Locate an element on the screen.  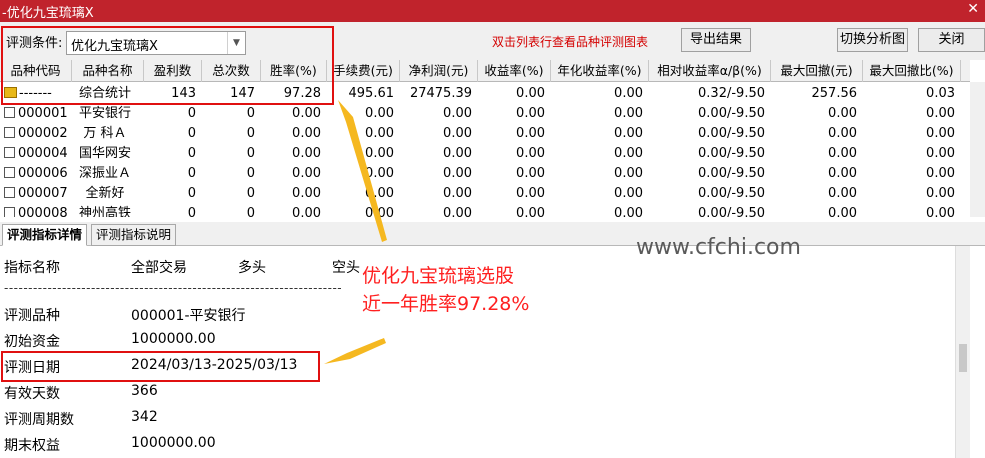
annotation-winrate: 近一年胜率97.28% is located at coordinates (446, 304).